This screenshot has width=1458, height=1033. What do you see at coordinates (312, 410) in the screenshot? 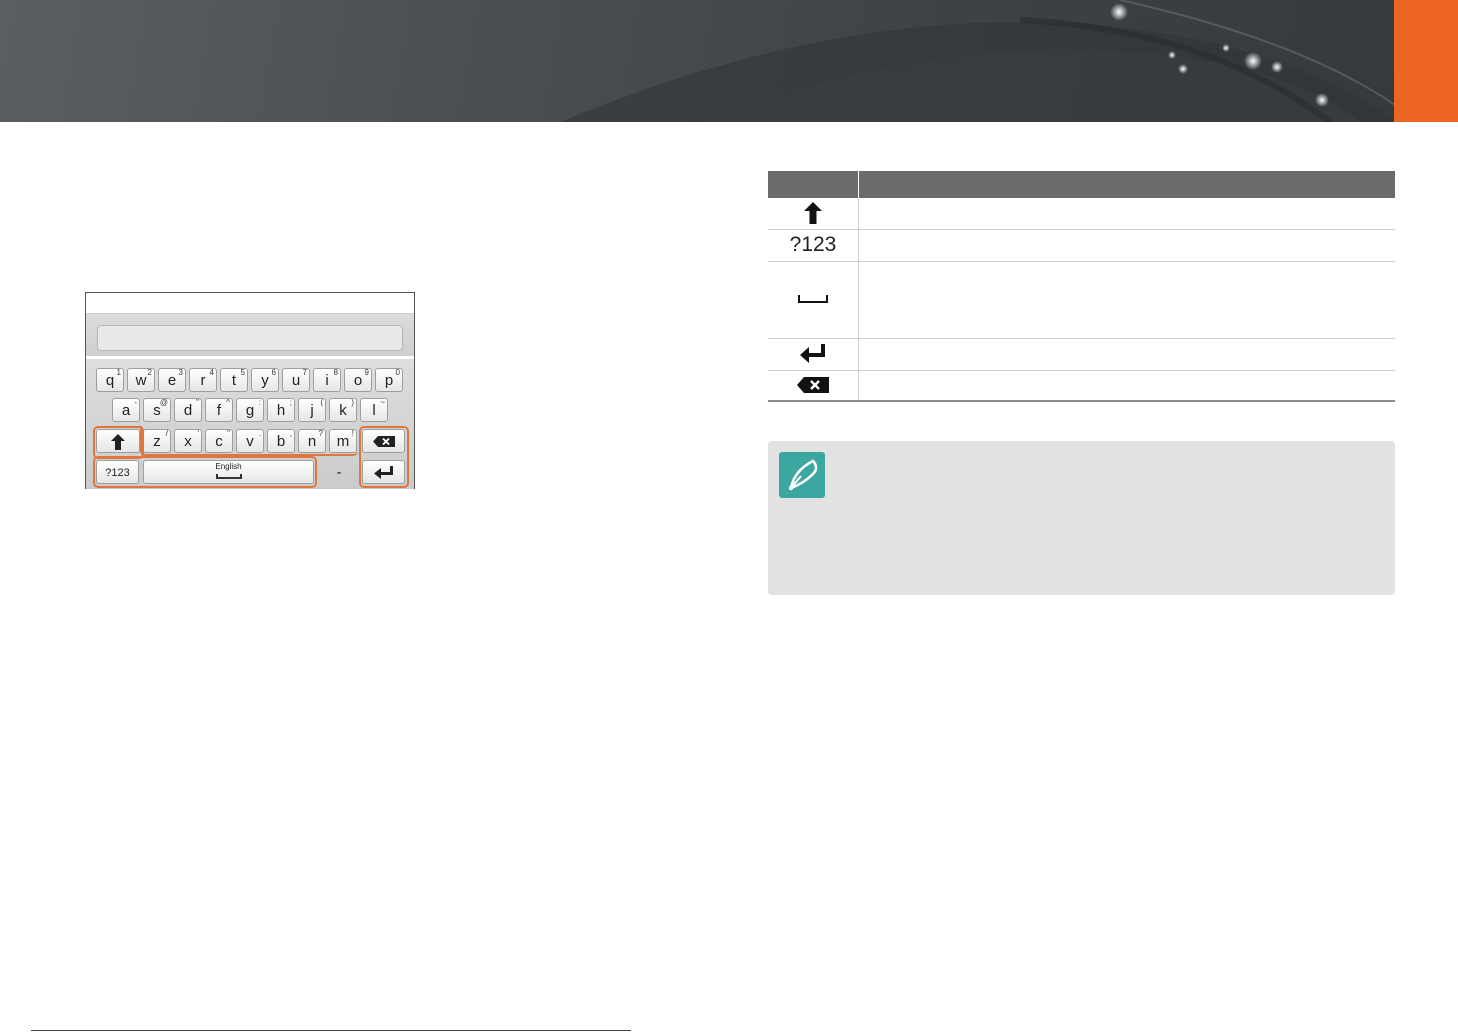
I see `key-j: j(` at bounding box center [312, 410].